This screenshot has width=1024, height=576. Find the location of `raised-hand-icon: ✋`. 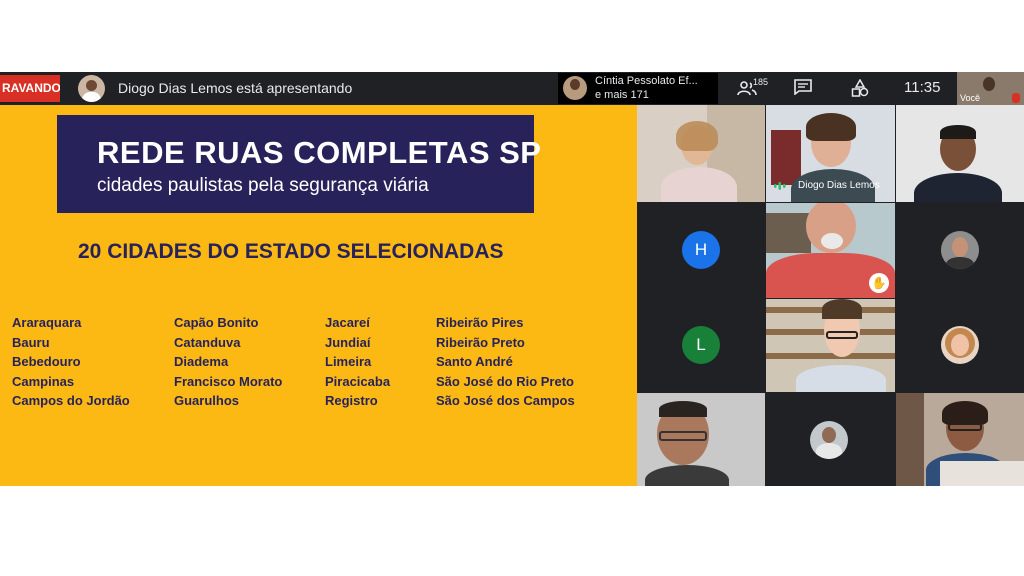

raised-hand-icon: ✋ is located at coordinates (879, 283).